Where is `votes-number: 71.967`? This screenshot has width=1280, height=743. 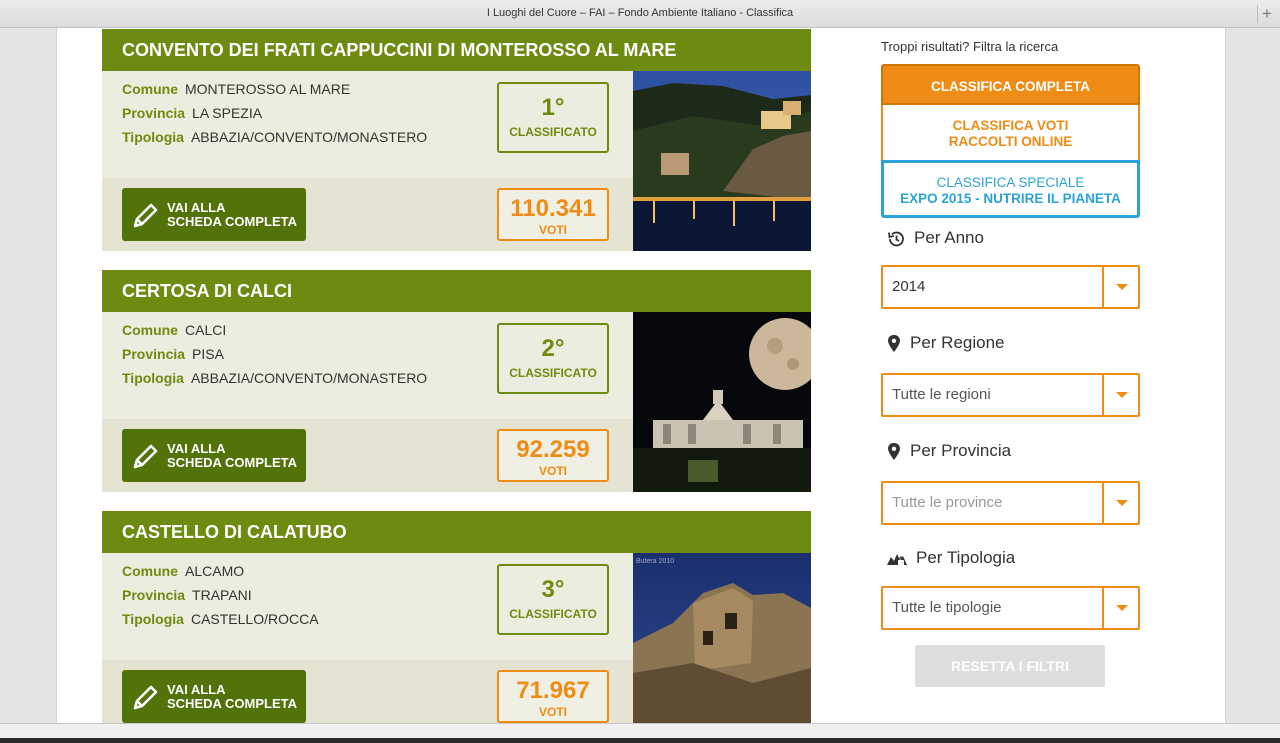 votes-number: 71.967 is located at coordinates (553, 690).